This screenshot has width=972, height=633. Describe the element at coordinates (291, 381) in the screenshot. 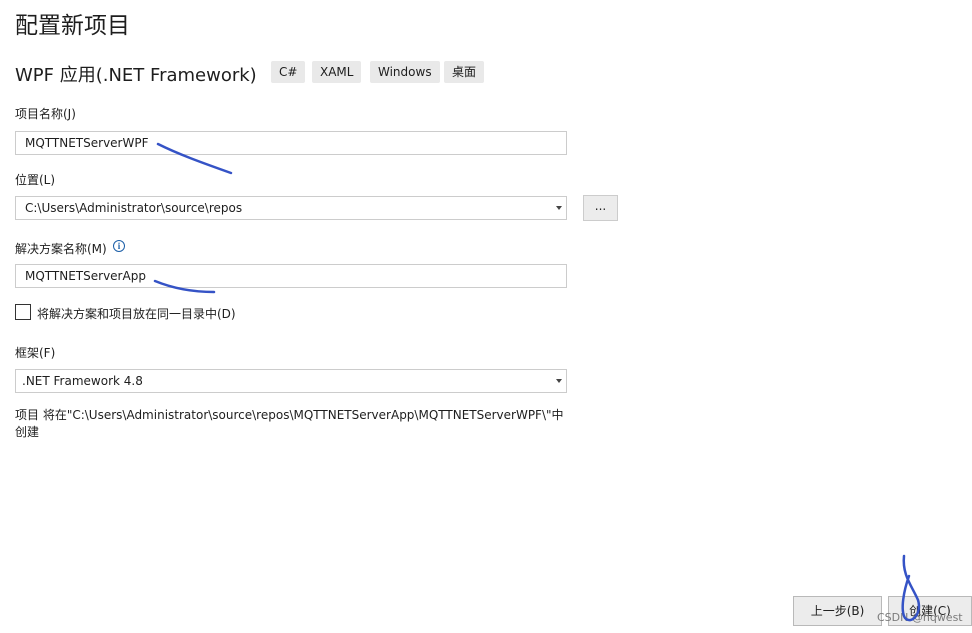

I see `framework-combobox: .NET Framework 4.8` at that location.